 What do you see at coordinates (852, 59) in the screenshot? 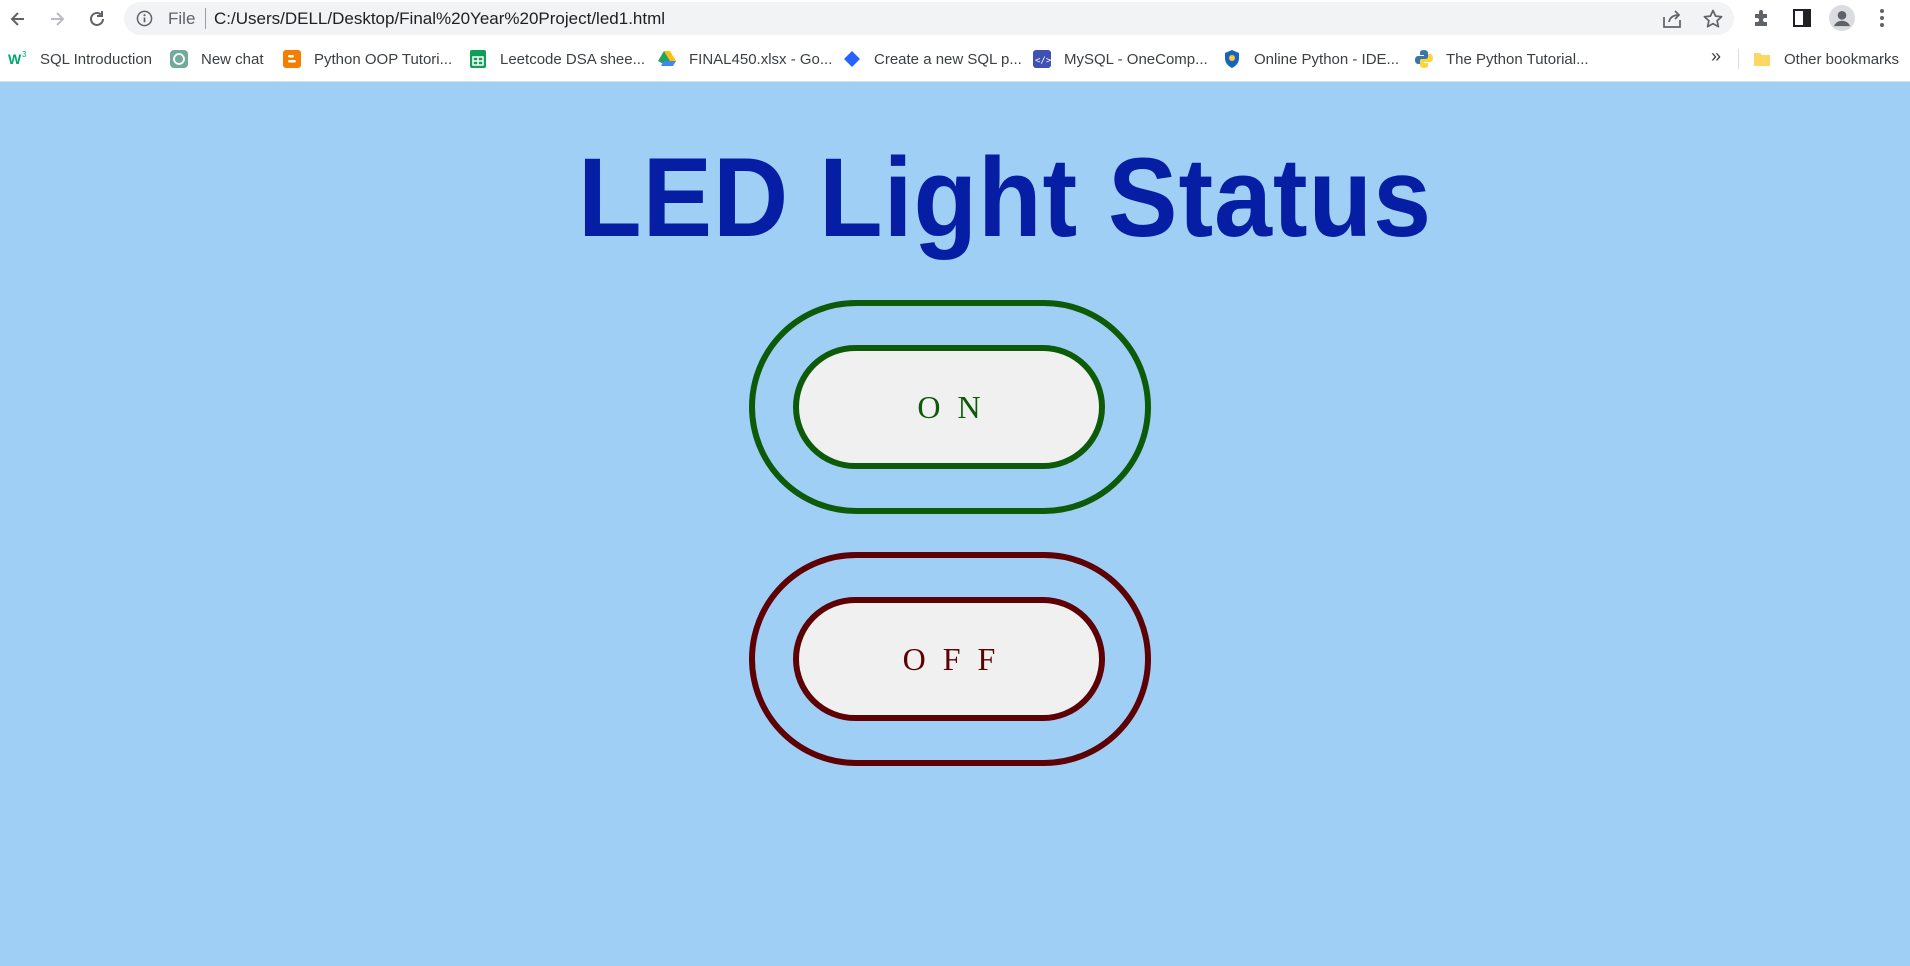
I see `diamond-icon` at bounding box center [852, 59].